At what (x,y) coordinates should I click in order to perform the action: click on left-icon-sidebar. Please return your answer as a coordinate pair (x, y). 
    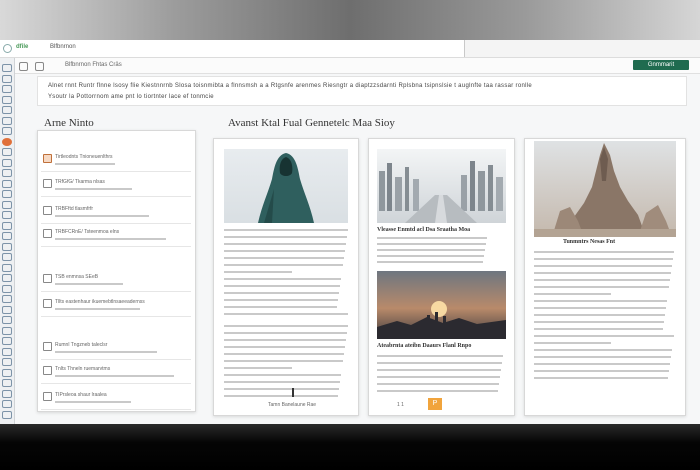
    Looking at the image, I should click on (7, 242).